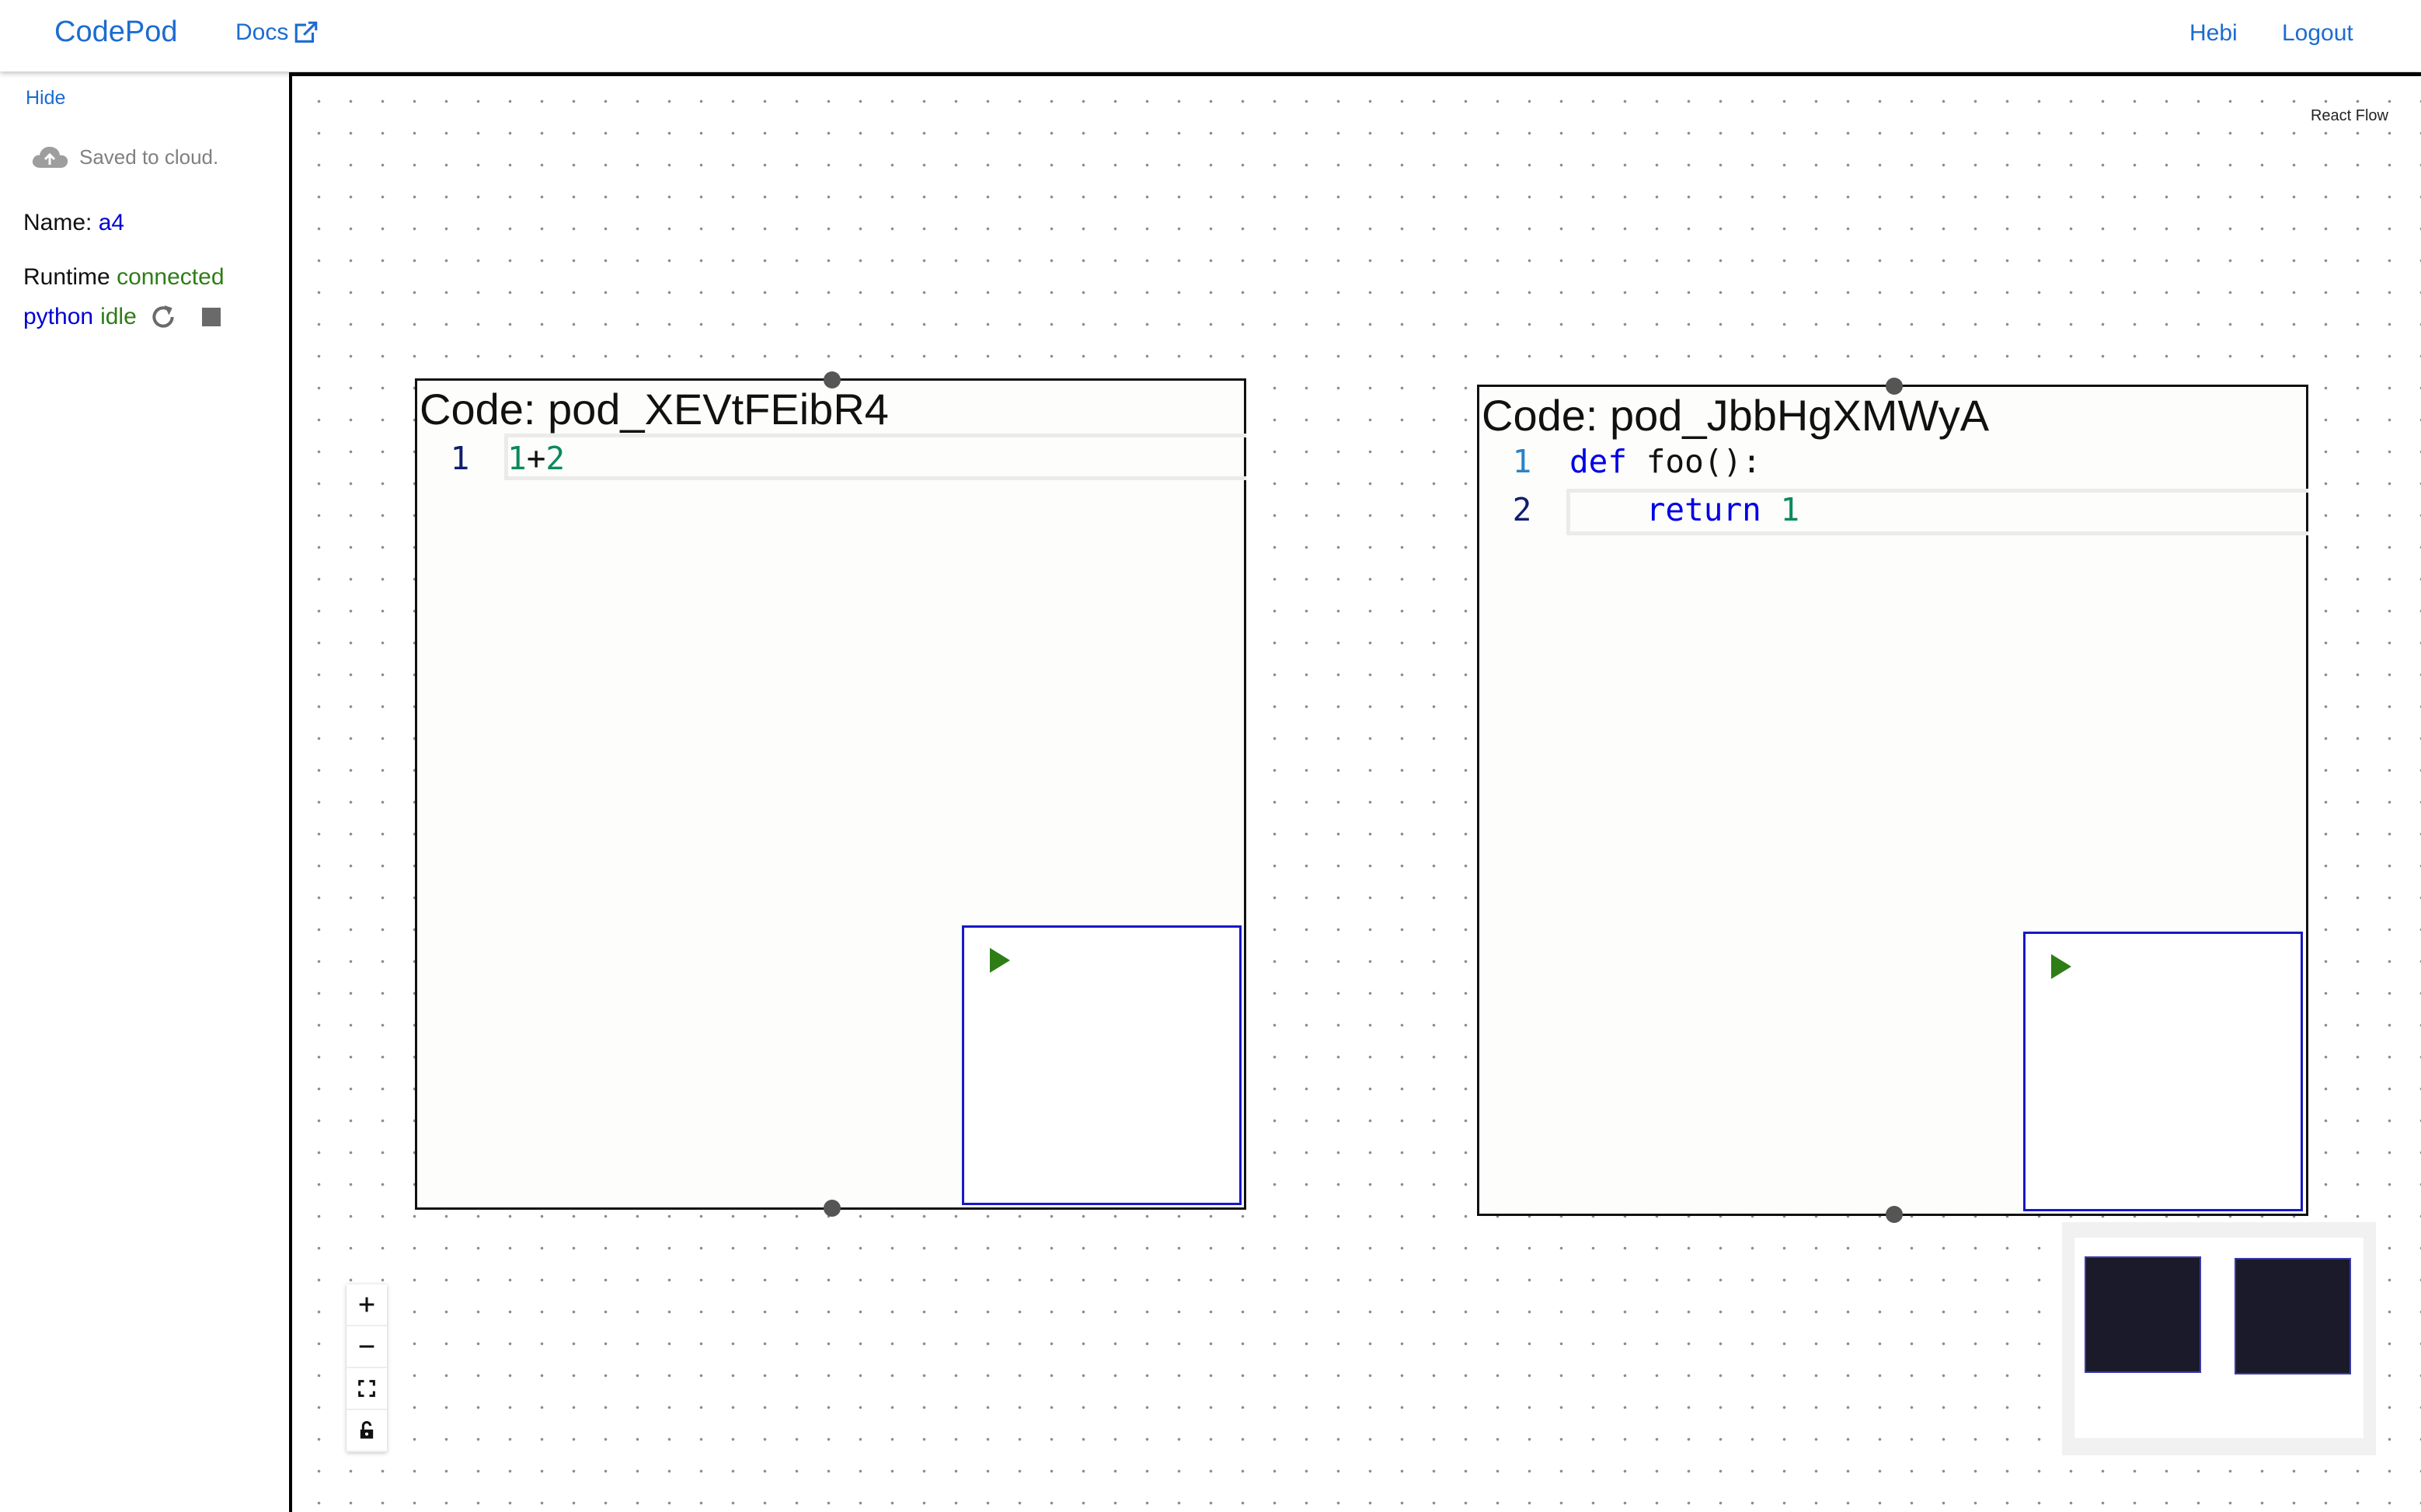 Image resolution: width=2421 pixels, height=1512 pixels. I want to click on restart-icon, so click(163, 317).